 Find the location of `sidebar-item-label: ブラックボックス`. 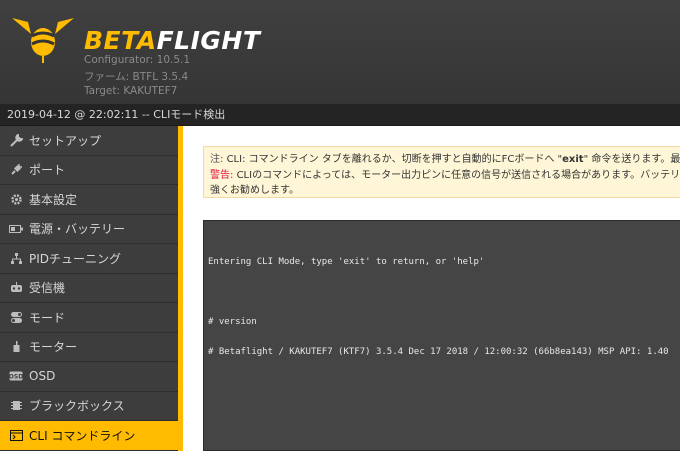

sidebar-item-label: ブラックボックス is located at coordinates (77, 406).